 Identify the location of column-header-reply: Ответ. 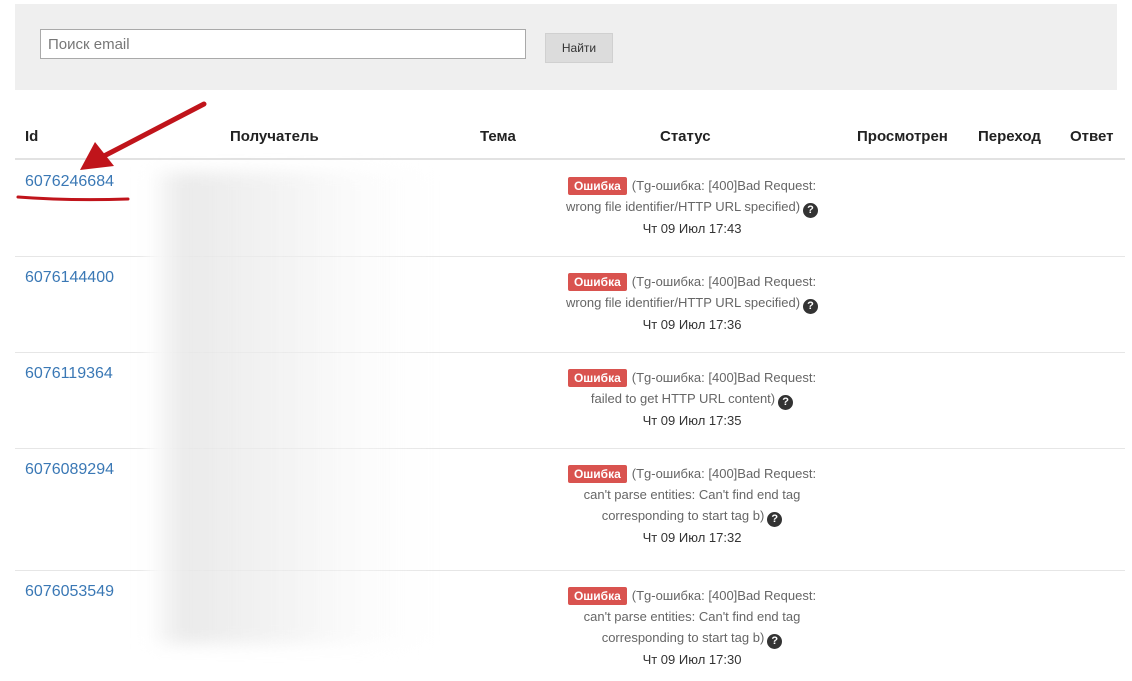
(1092, 136).